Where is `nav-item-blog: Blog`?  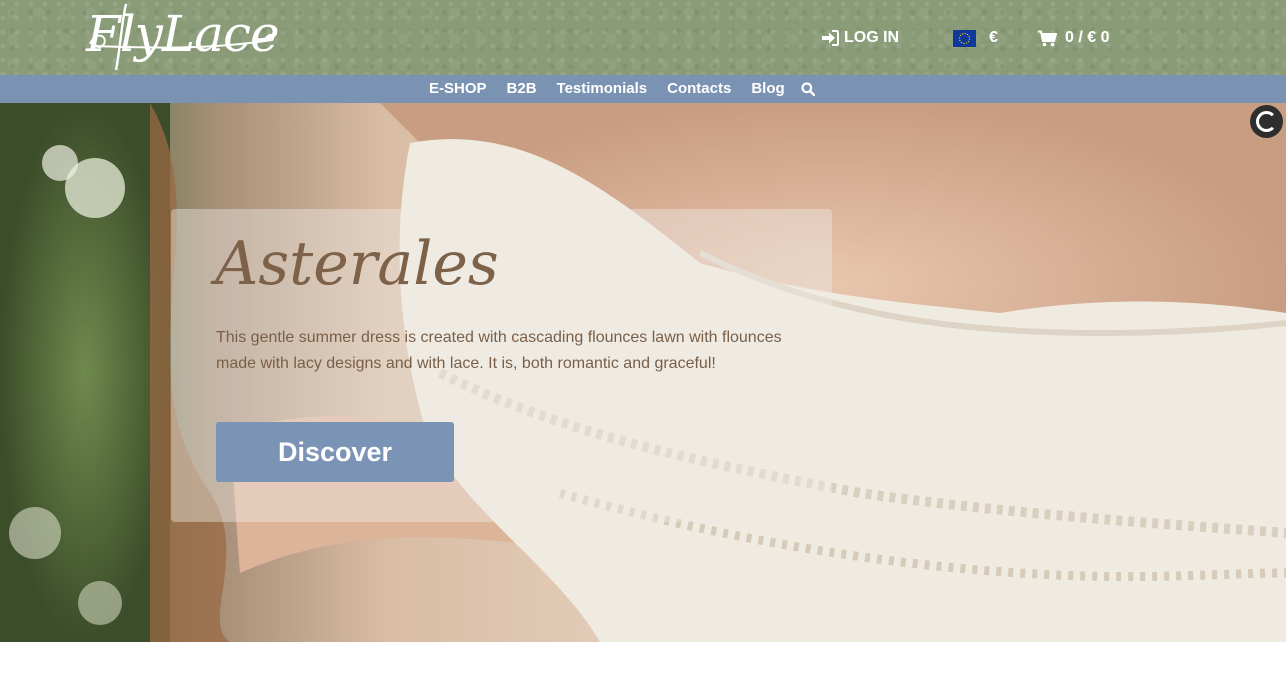 nav-item-blog: Blog is located at coordinates (767, 89).